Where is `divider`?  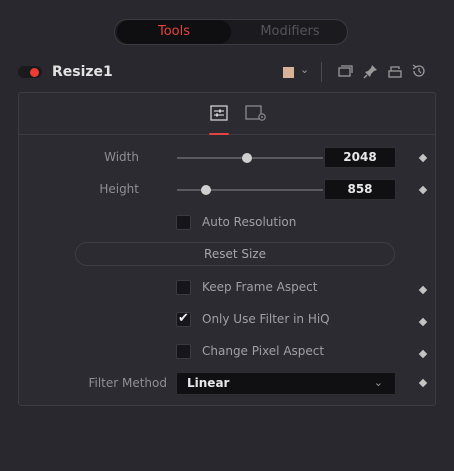
divider is located at coordinates (321, 72).